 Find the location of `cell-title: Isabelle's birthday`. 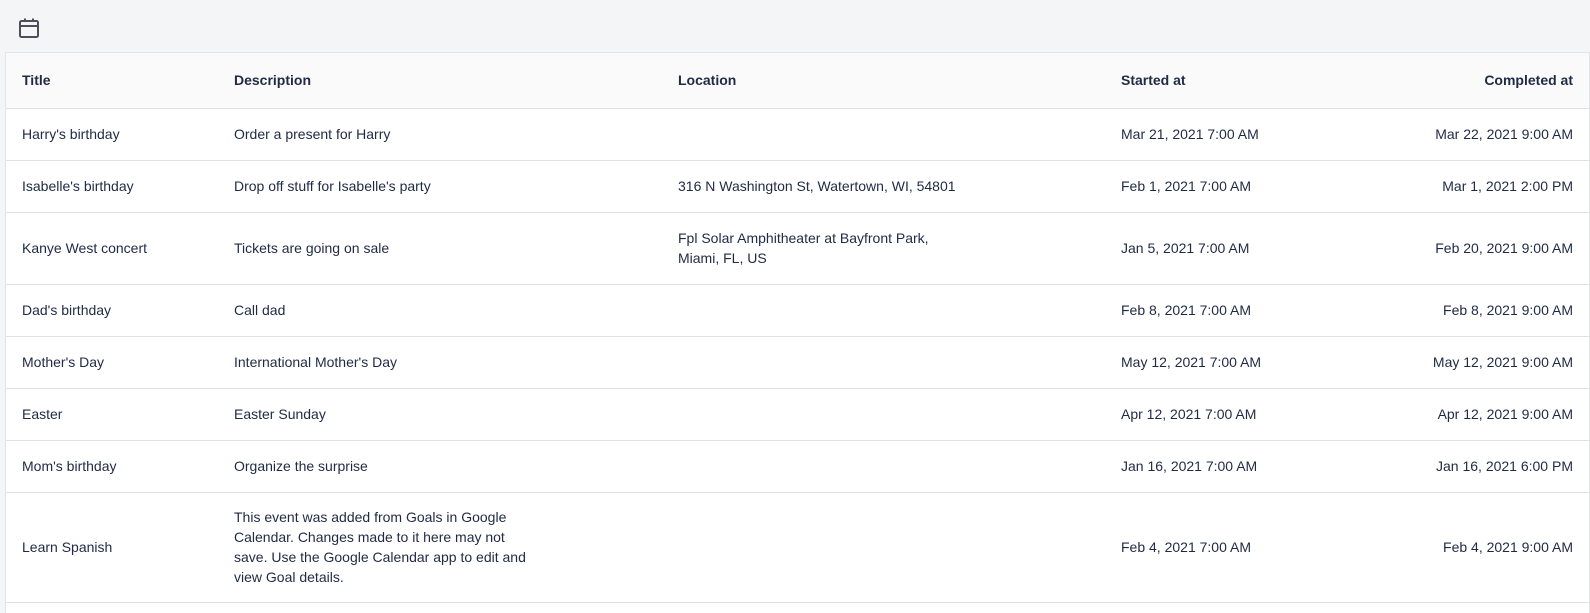

cell-title: Isabelle's birthday is located at coordinates (112, 186).